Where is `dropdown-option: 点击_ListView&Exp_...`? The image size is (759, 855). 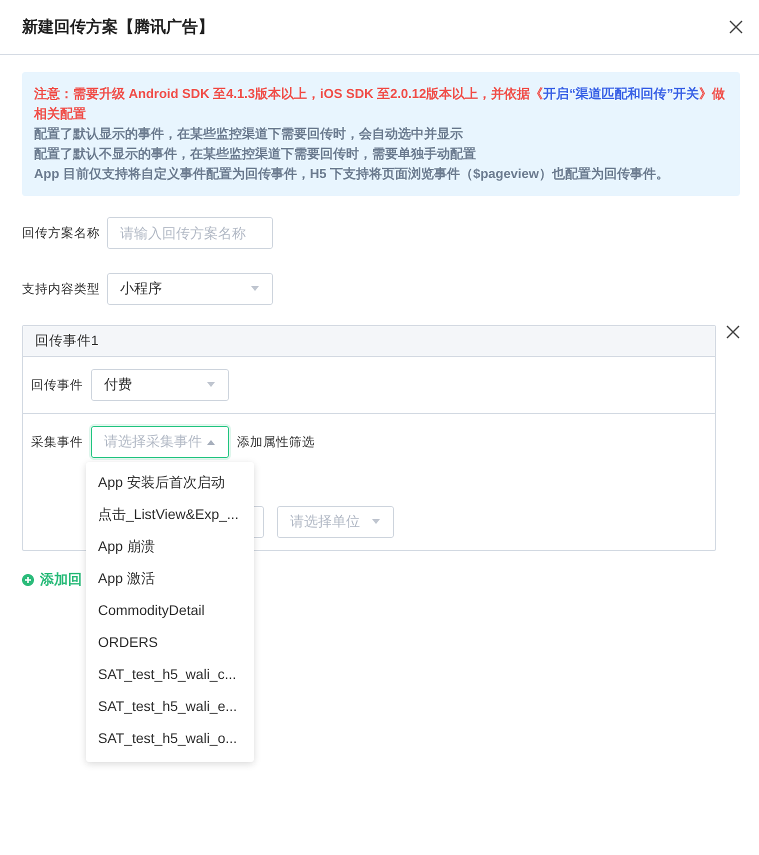
dropdown-option: 点击_ListView&Exp_... is located at coordinates (170, 514).